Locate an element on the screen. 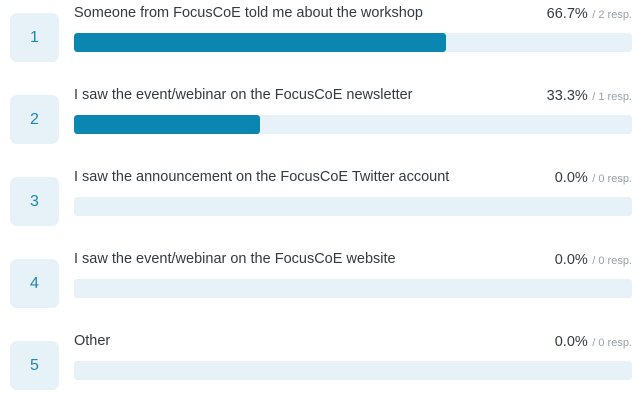 This screenshot has height=393, width=632. answer-number-badge: 5 is located at coordinates (34, 365).